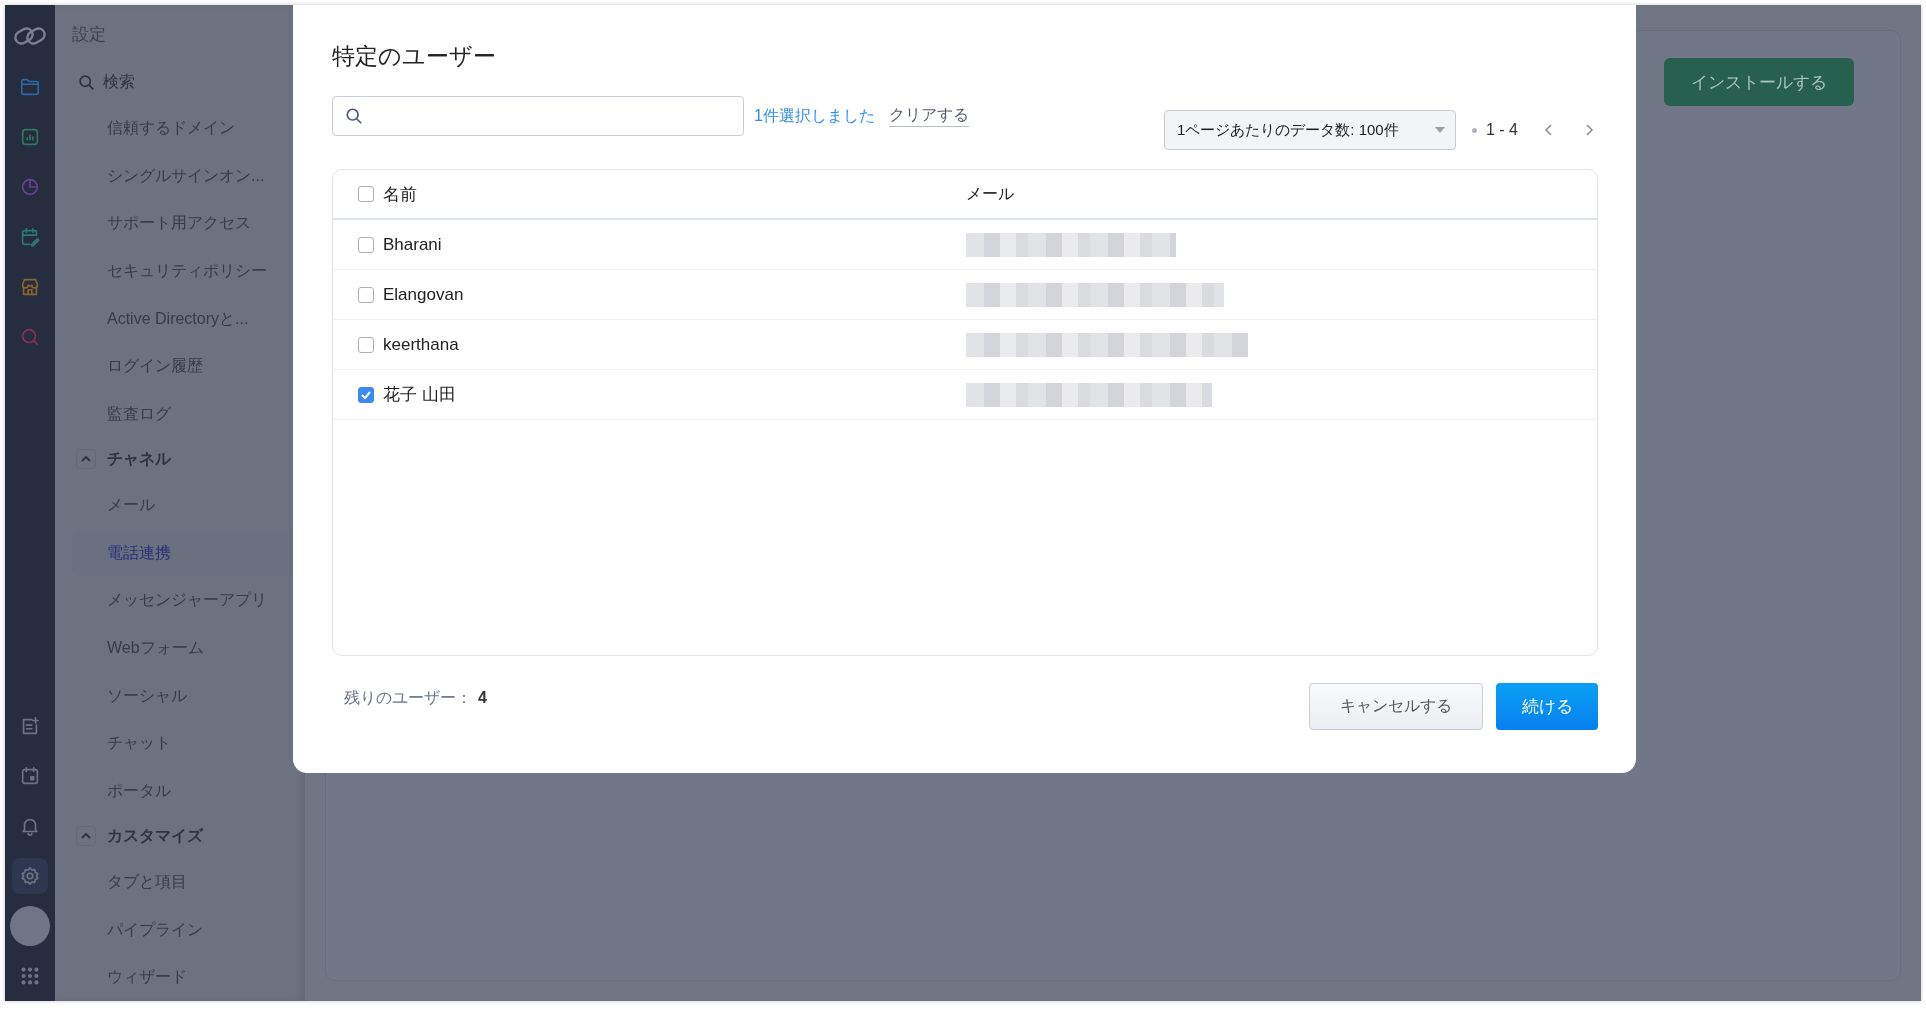  What do you see at coordinates (412, 244) in the screenshot?
I see `user-name: Bharani` at bounding box center [412, 244].